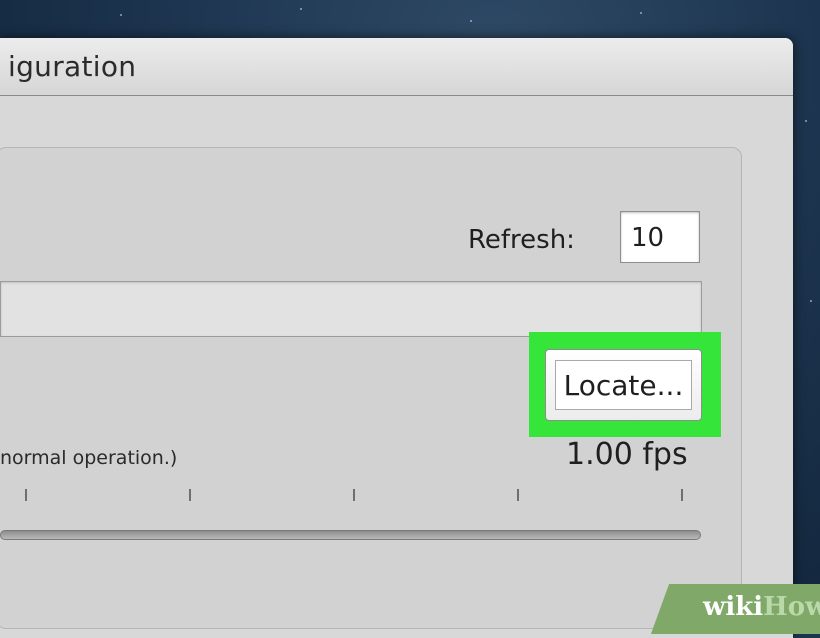  Describe the element at coordinates (627, 454) in the screenshot. I see `fps-value: 1.00 fps` at that location.